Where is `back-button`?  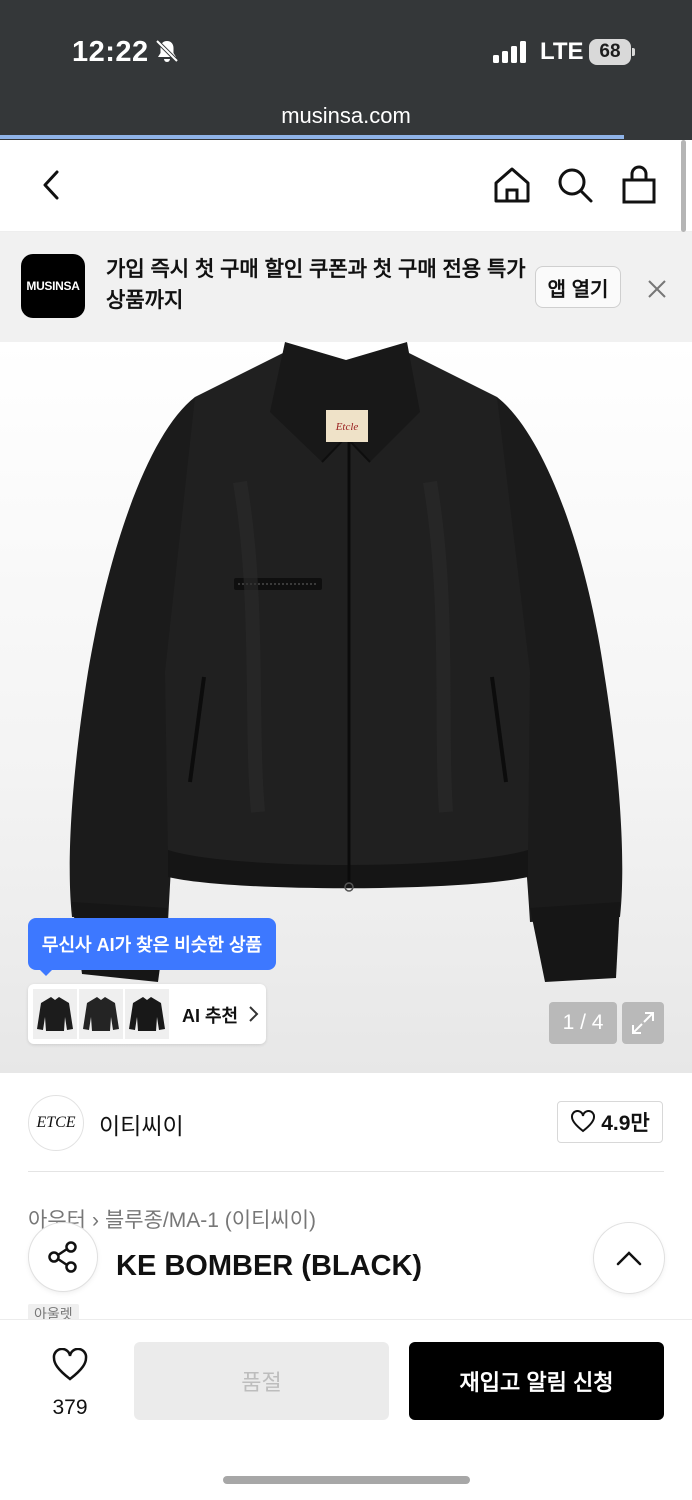
back-button is located at coordinates (51, 185).